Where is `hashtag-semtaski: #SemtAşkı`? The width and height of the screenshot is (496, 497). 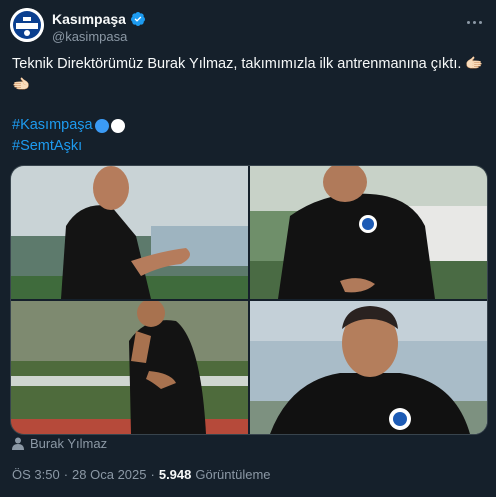 hashtag-semtaski: #SemtAşkı is located at coordinates (68, 146).